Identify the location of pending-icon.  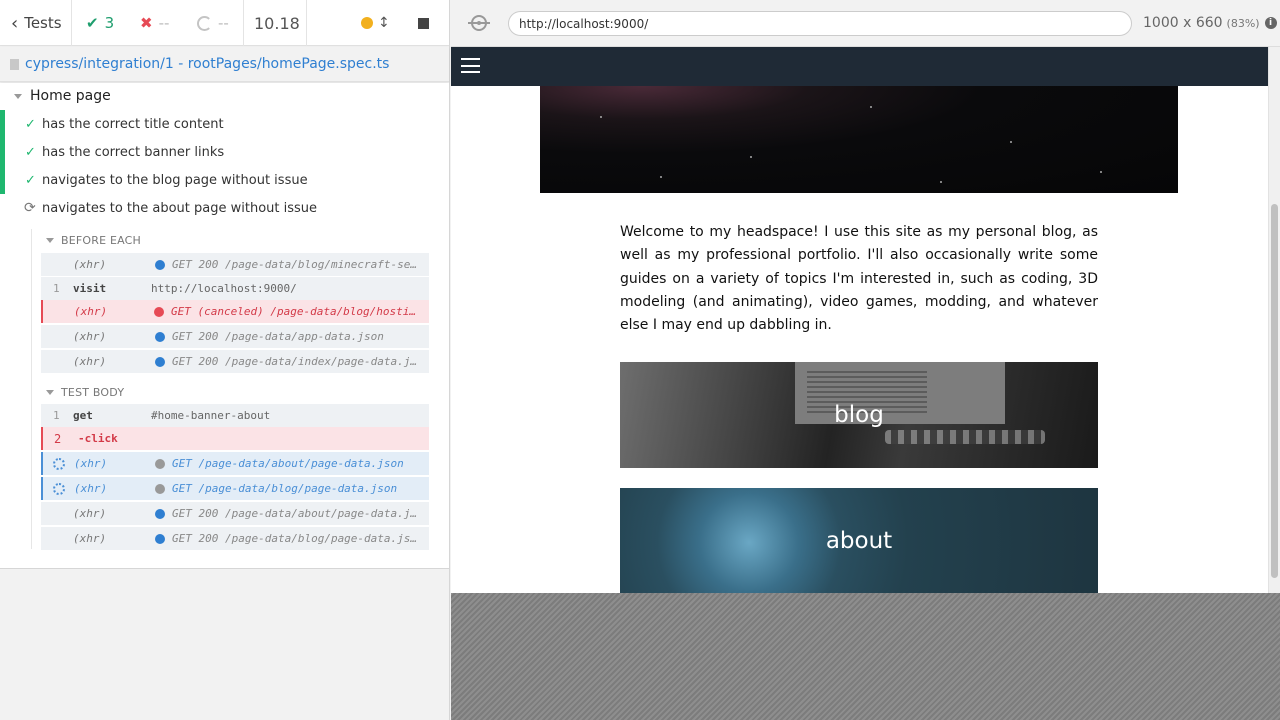
(204, 23).